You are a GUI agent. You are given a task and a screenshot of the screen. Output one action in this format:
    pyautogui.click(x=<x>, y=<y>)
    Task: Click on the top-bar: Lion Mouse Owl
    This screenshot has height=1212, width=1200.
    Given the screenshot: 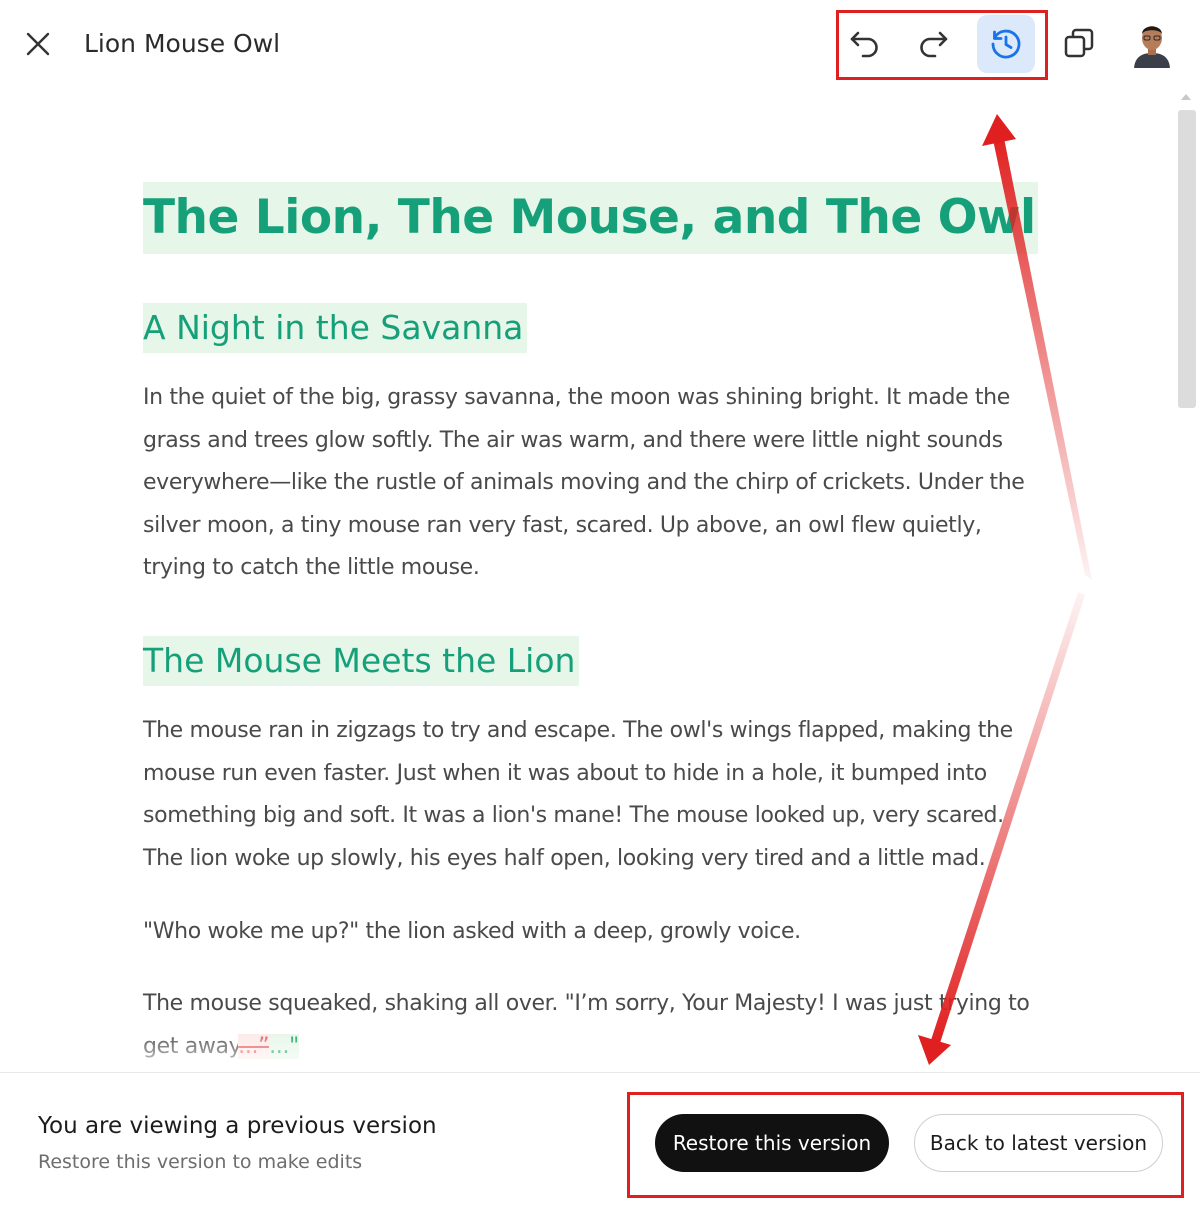 What is the action you would take?
    pyautogui.click(x=600, y=45)
    